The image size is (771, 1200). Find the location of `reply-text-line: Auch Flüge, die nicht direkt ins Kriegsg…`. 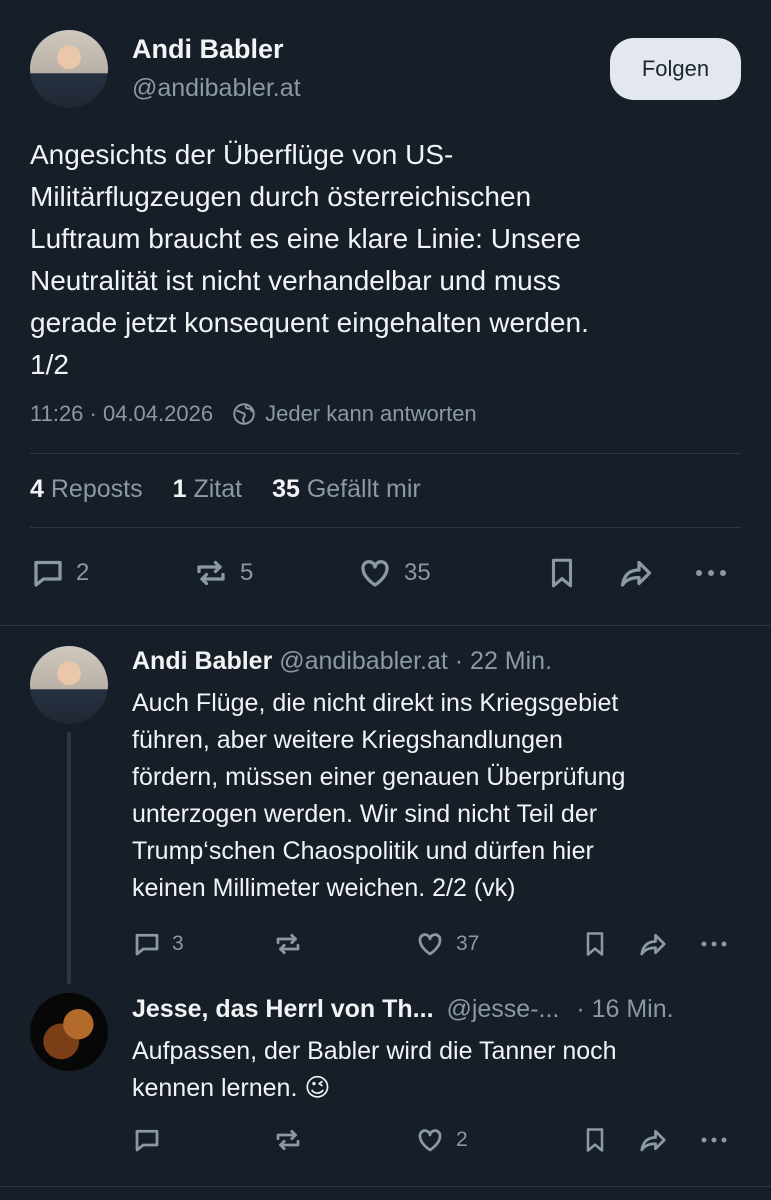

reply-text-line: Auch Flüge, die nicht direkt ins Kriegsg… is located at coordinates (375, 703).